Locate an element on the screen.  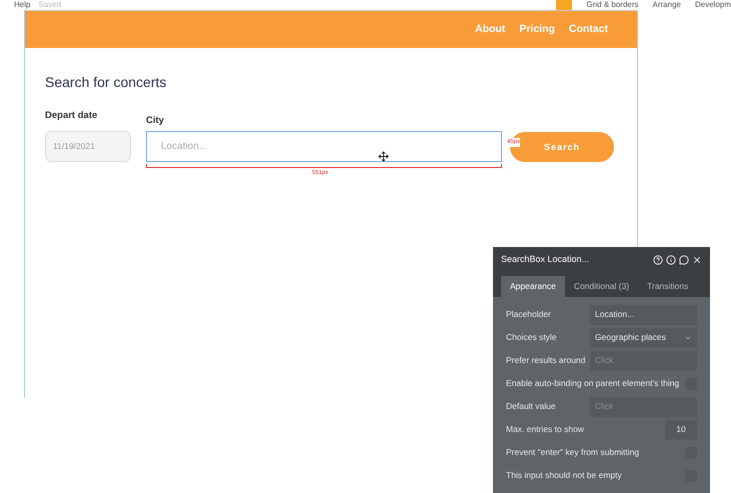
panel-tab: Conditional (3) is located at coordinates (601, 286).